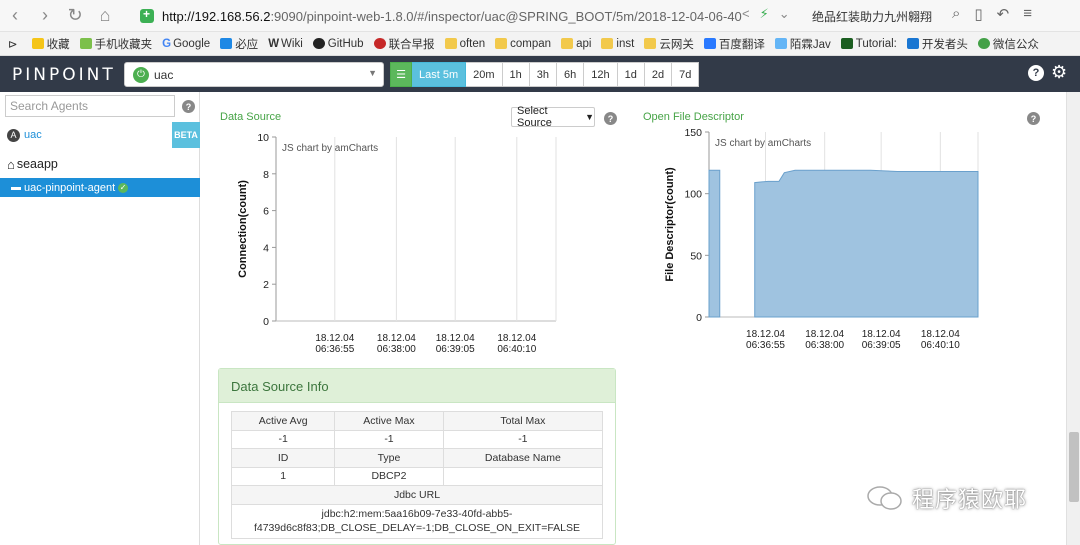  Describe the element at coordinates (50, 44) in the screenshot. I see `bookmark-item: 收藏` at that location.